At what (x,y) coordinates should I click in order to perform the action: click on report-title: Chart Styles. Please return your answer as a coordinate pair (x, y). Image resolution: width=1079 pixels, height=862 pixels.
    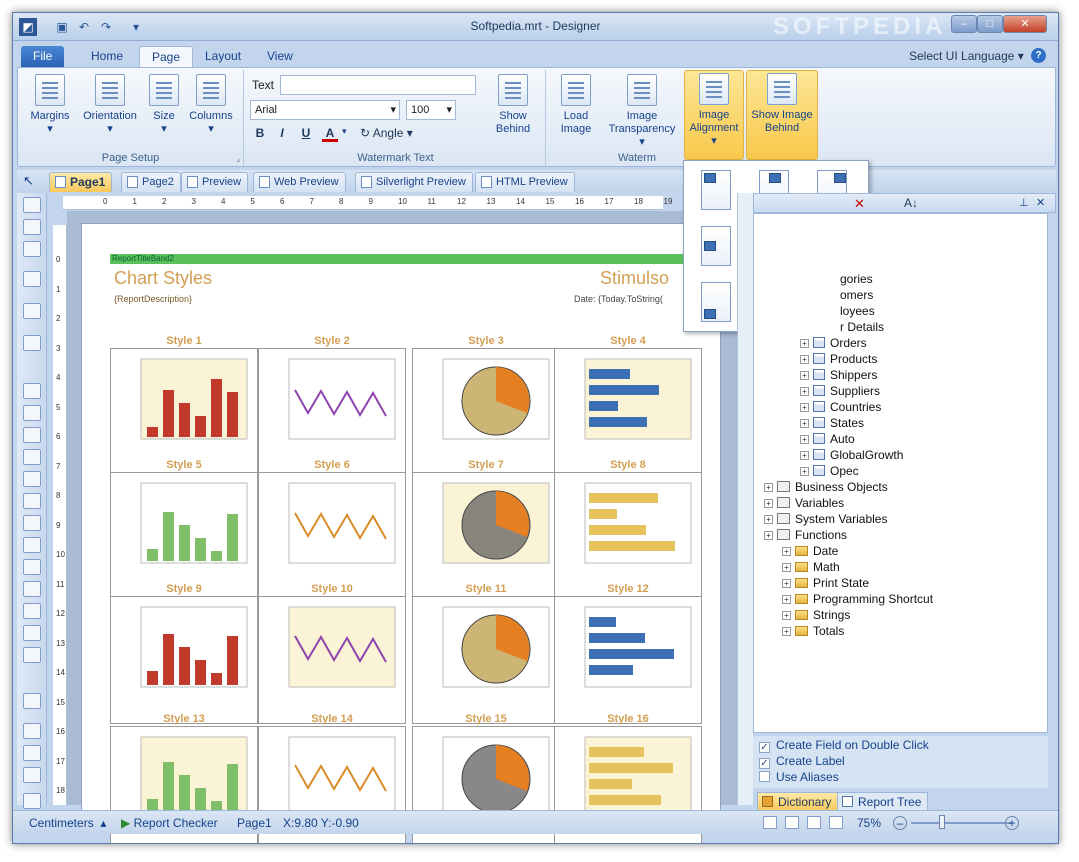
    Looking at the image, I should click on (163, 278).